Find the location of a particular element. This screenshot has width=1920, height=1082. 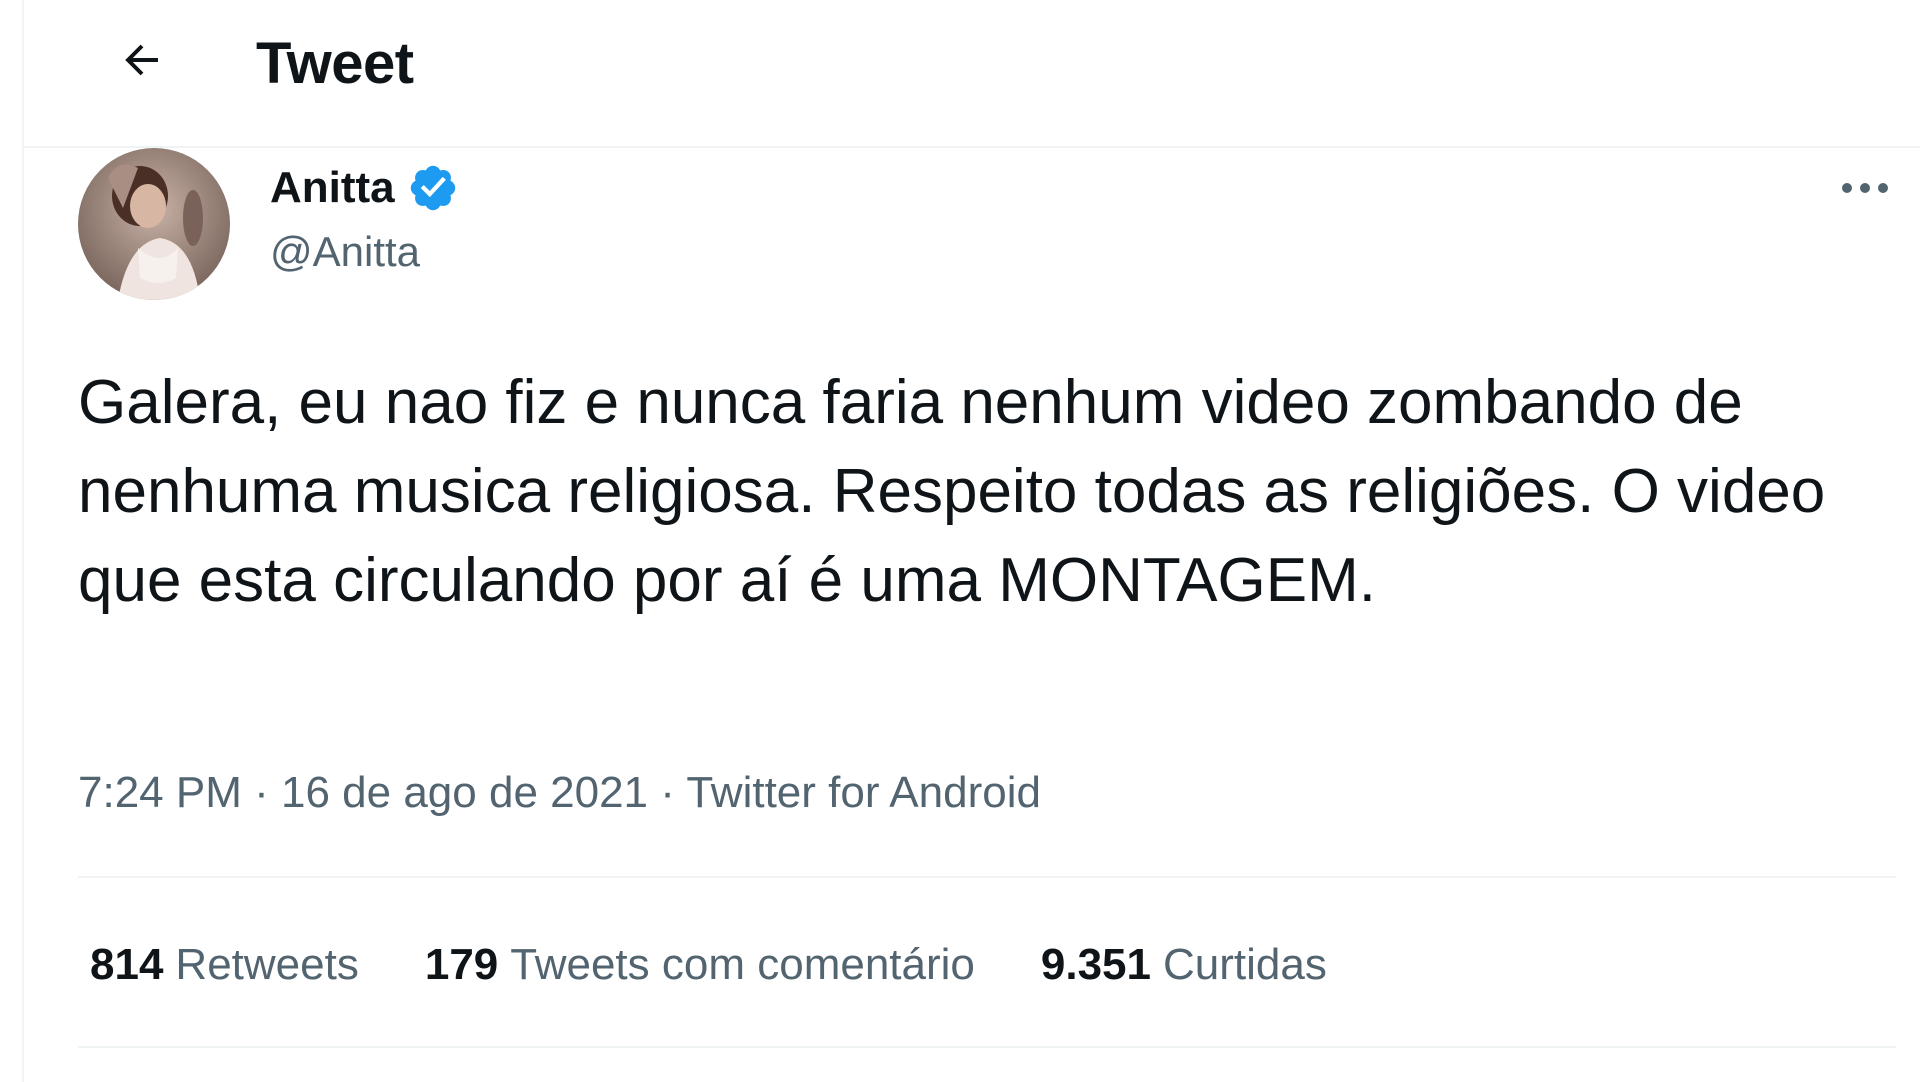

verified-badge-icon is located at coordinates (432, 188).